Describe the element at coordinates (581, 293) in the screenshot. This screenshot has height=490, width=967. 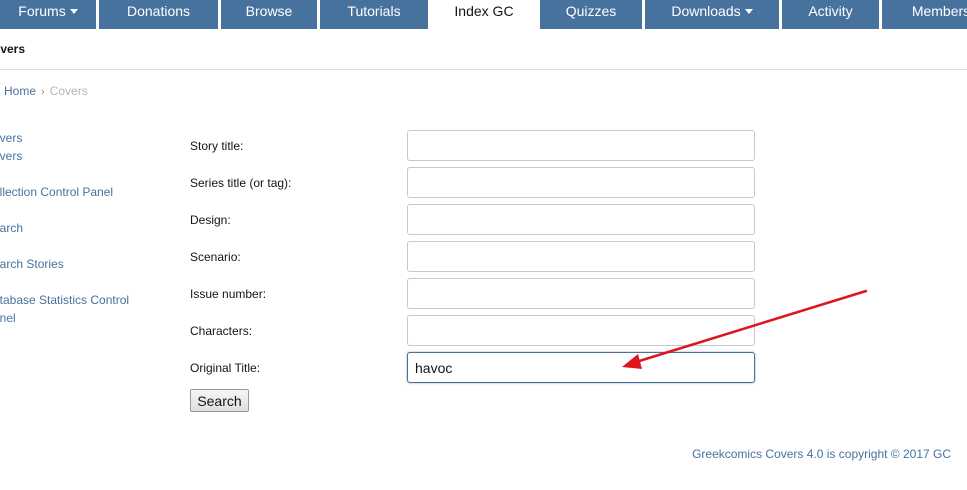
I see `issue-number-input` at that location.